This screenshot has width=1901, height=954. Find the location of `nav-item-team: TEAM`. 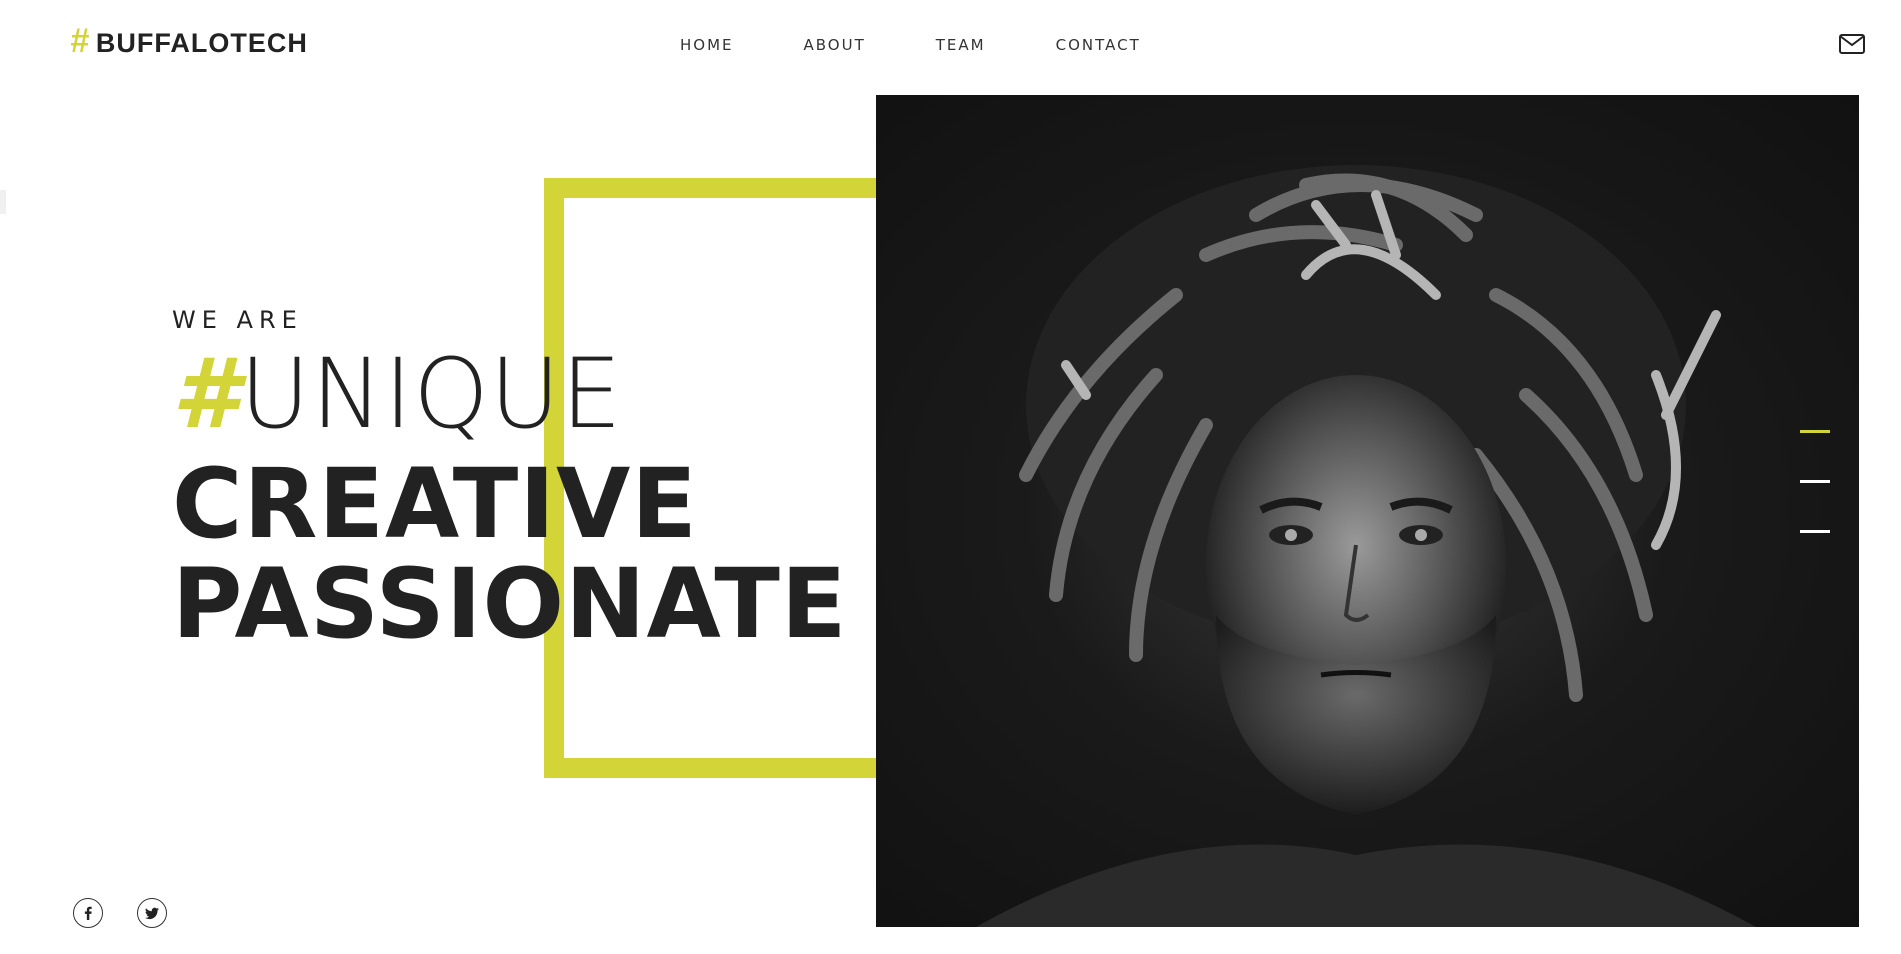

nav-item-team: TEAM is located at coordinates (961, 45).